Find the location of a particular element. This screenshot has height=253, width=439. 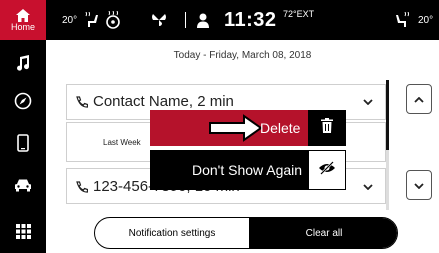

scroll-down-button is located at coordinates (419, 185).